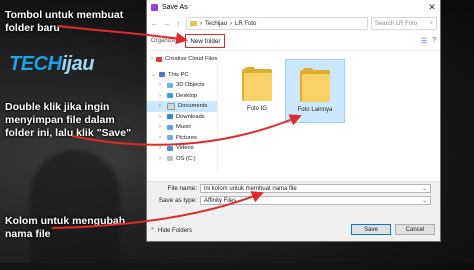  I want to click on sidebar-item-this-pc: ⌄ This PC, so click(182, 75).